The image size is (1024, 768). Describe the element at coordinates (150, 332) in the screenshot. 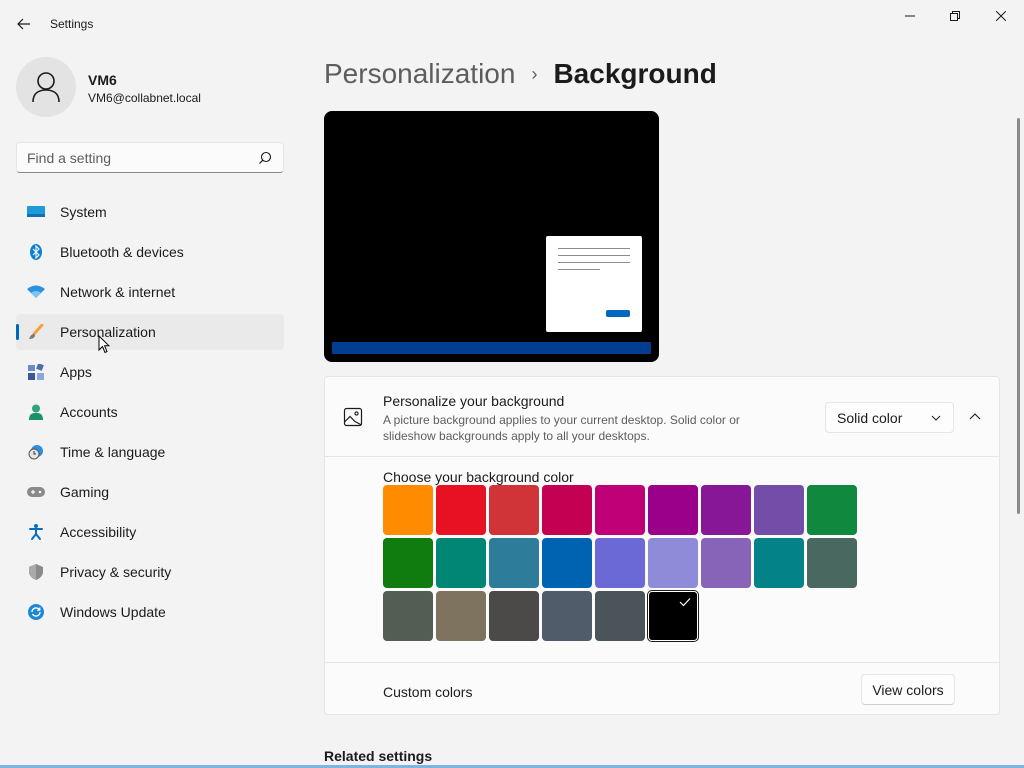

I see `sidebar-item-personalization: Personalization` at that location.